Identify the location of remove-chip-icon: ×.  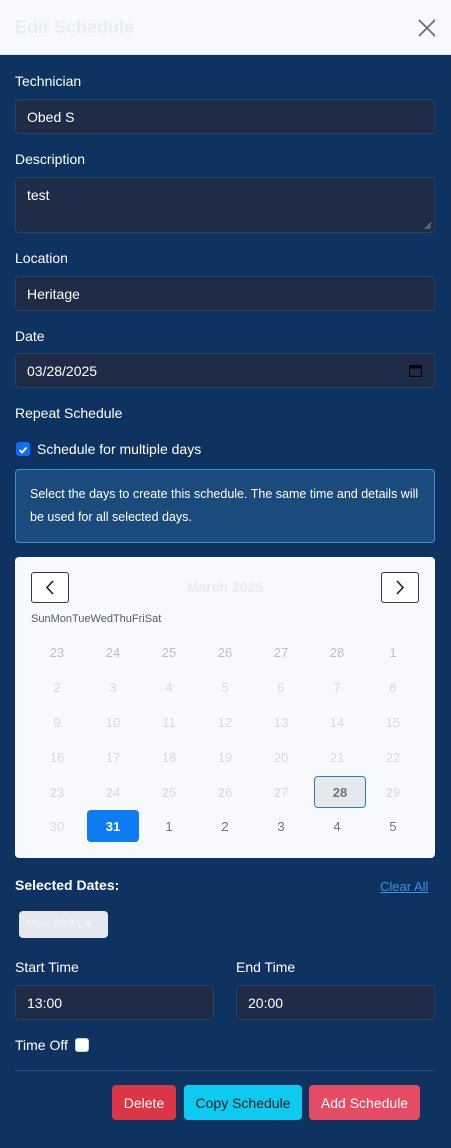
(88, 924).